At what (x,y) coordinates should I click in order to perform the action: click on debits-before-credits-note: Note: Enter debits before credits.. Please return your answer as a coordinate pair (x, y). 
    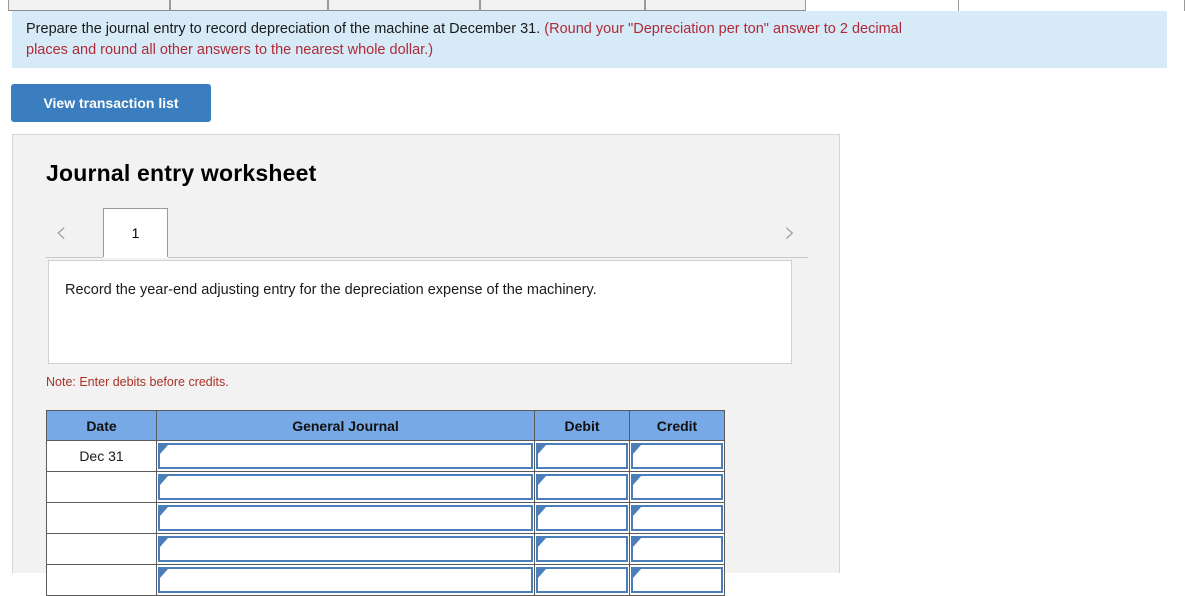
    Looking at the image, I should click on (137, 382).